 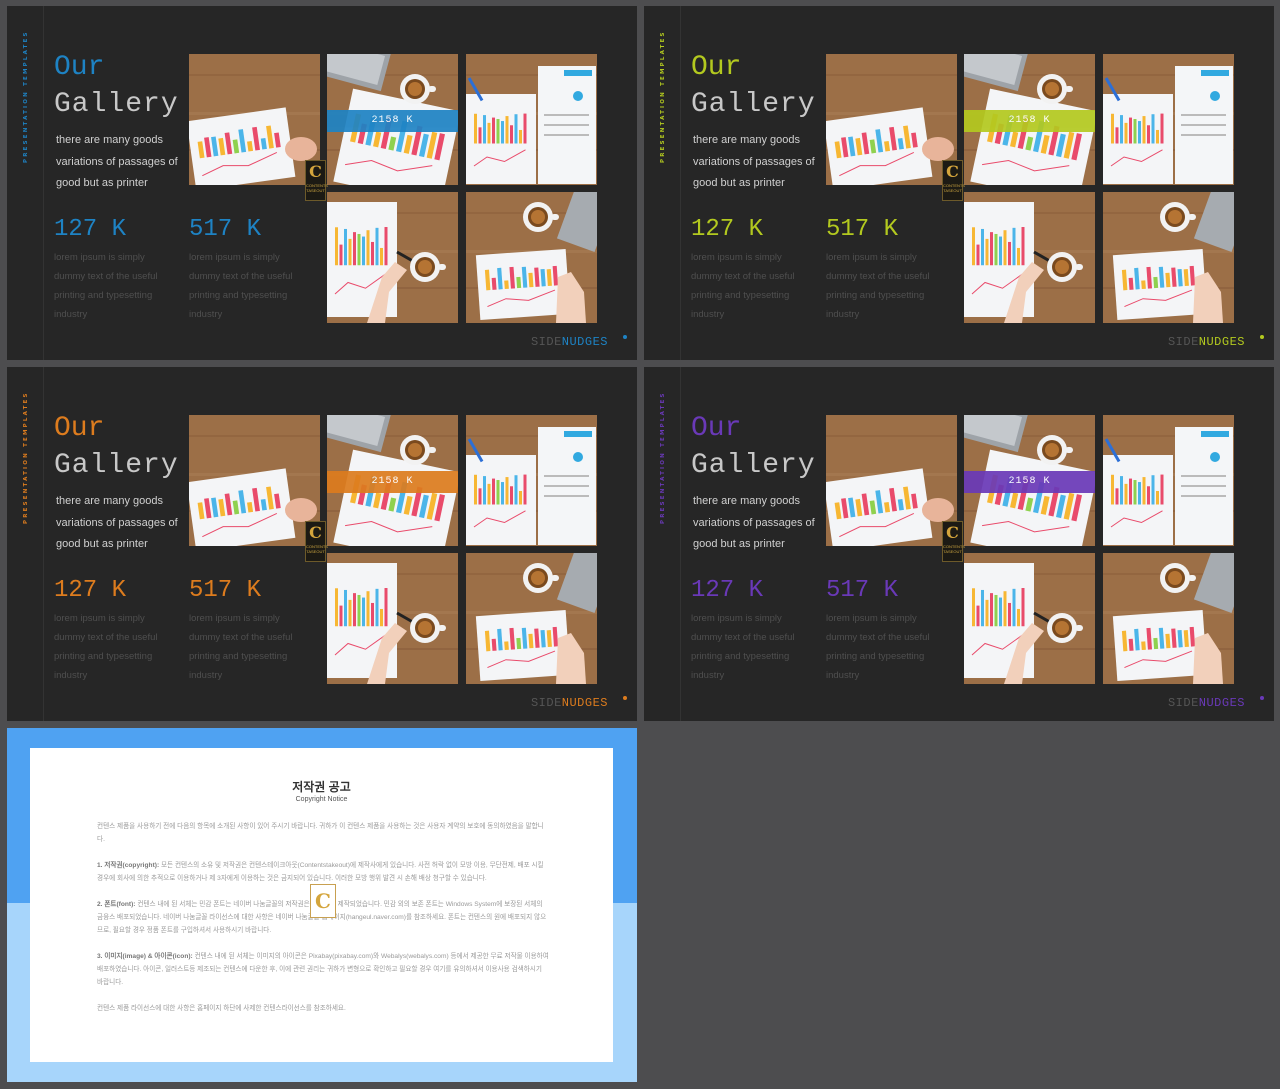 What do you see at coordinates (128, 865) in the screenshot?
I see `item-1-heading: 1. 저작권(copyright):` at bounding box center [128, 865].